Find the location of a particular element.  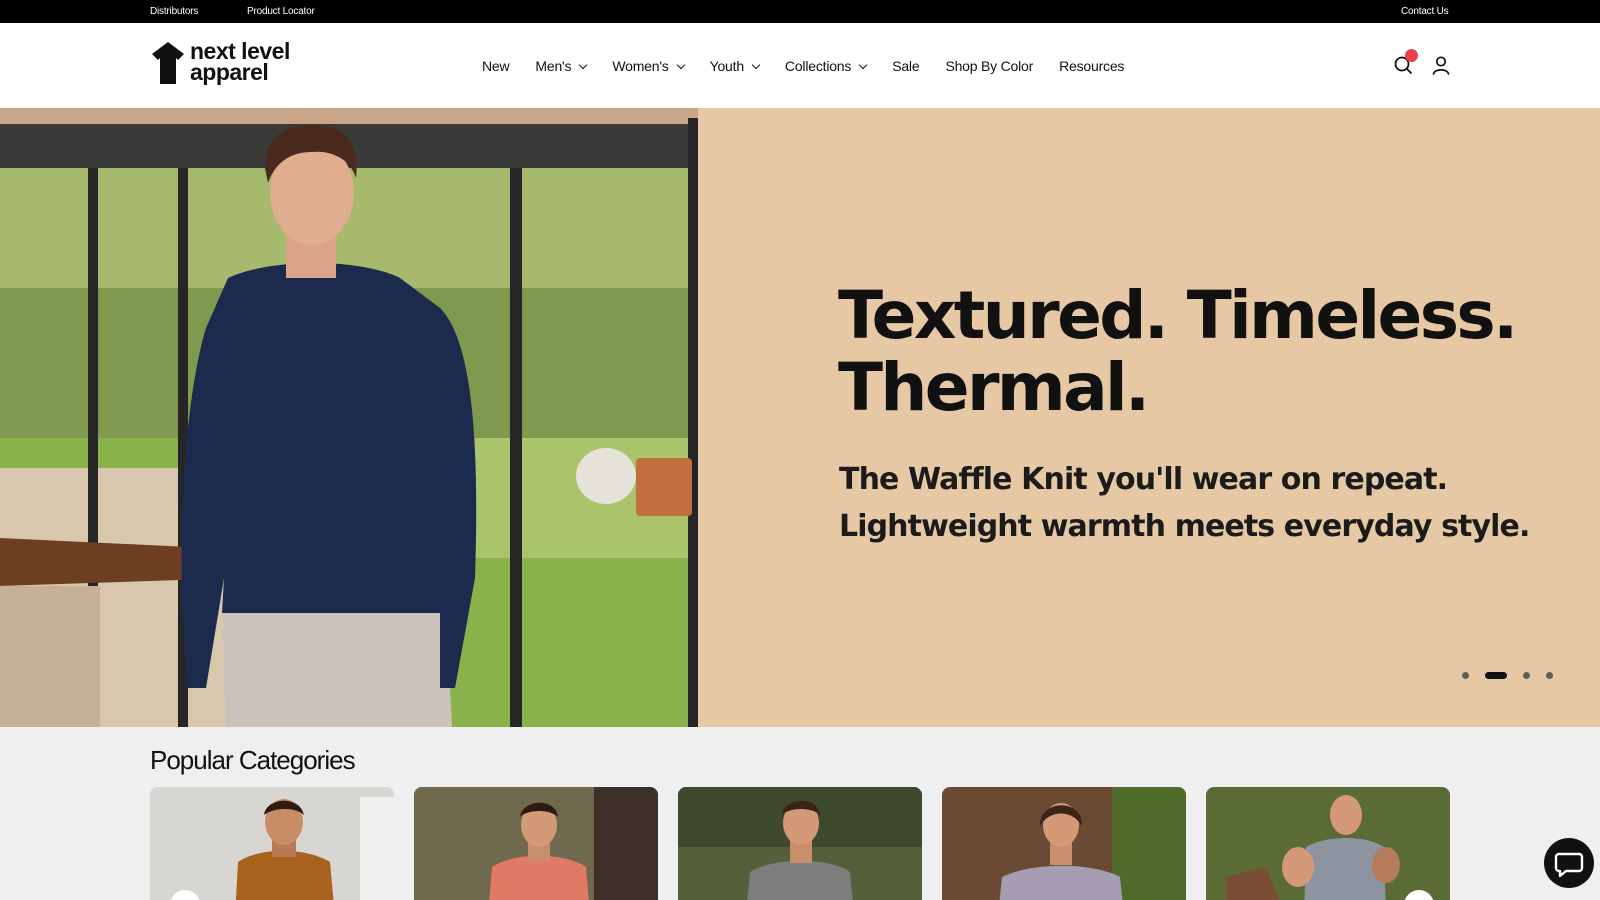

nav-label: Youth is located at coordinates (727, 66).